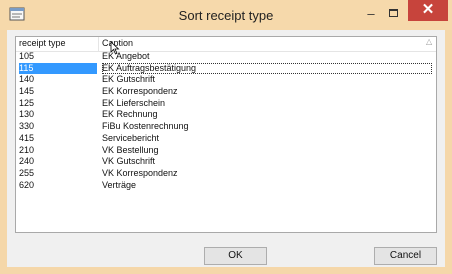 This screenshot has width=452, height=274. Describe the element at coordinates (98, 44) in the screenshot. I see `column-separator` at that location.